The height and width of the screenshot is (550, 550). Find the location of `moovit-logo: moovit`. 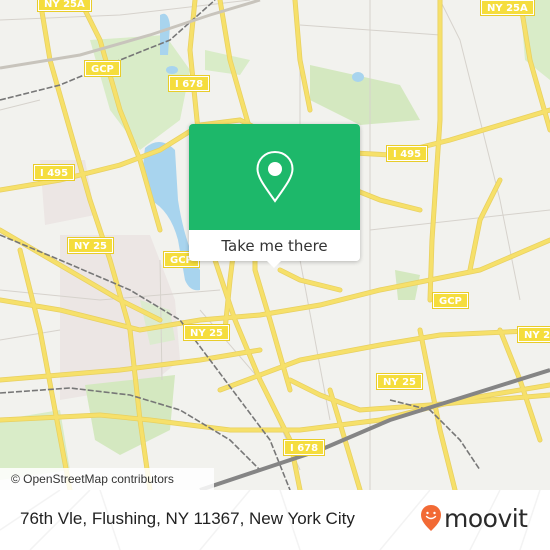

moovit-logo: moovit is located at coordinates (474, 518).